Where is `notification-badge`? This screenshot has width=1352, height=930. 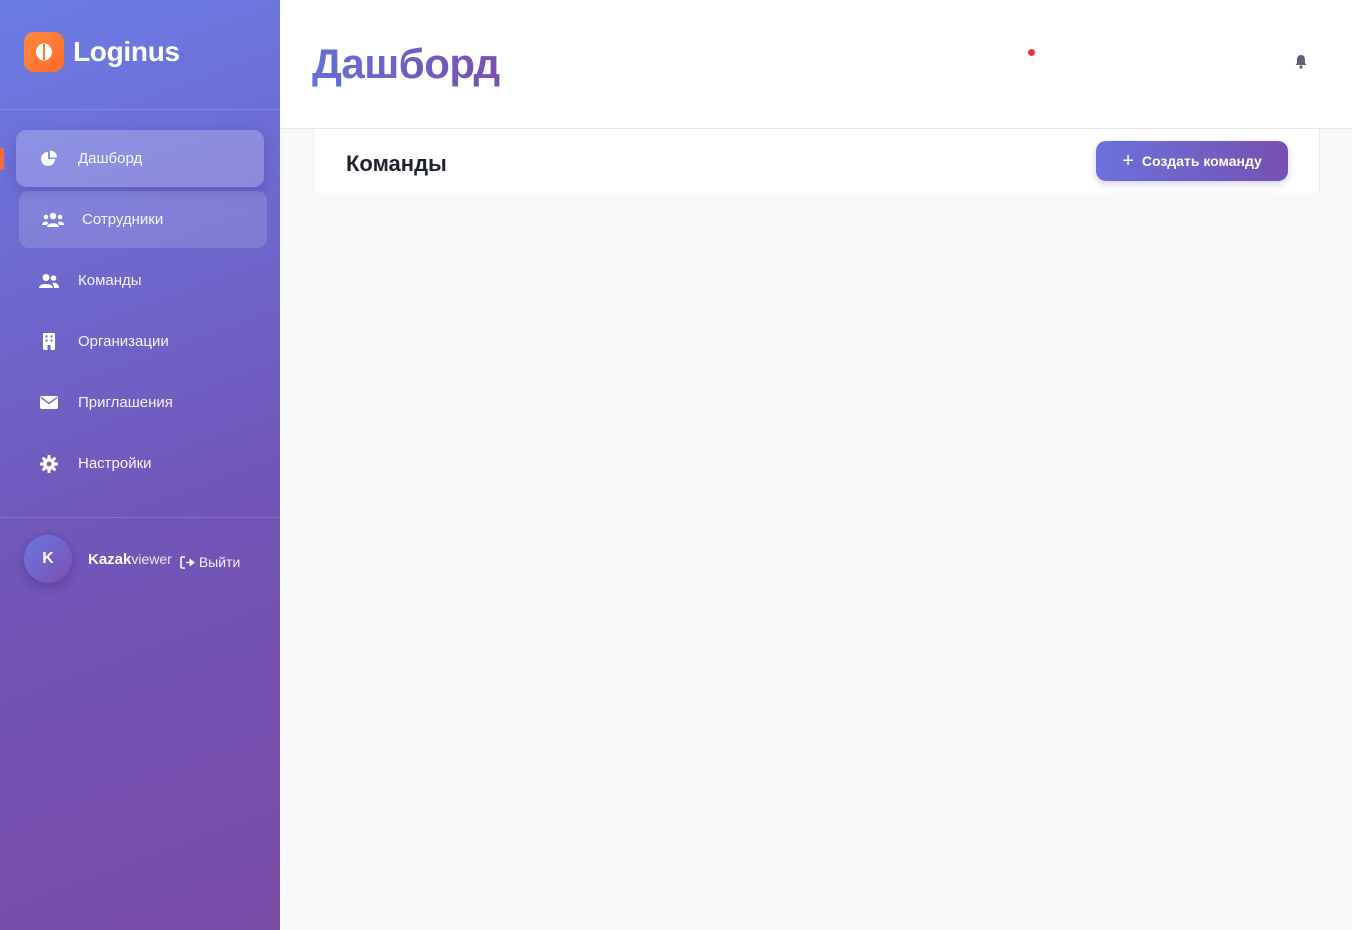
notification-badge is located at coordinates (1031, 52).